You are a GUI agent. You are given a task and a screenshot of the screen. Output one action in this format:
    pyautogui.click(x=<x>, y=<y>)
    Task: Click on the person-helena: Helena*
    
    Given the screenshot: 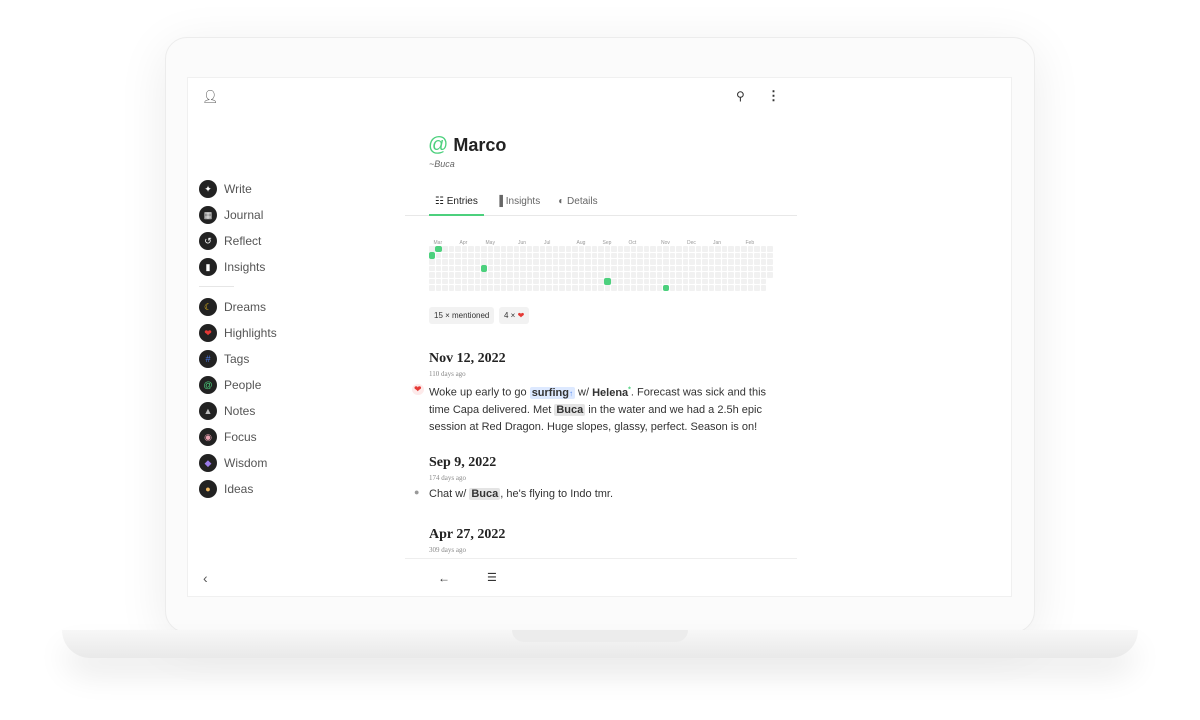 What is the action you would take?
    pyautogui.click(x=611, y=392)
    